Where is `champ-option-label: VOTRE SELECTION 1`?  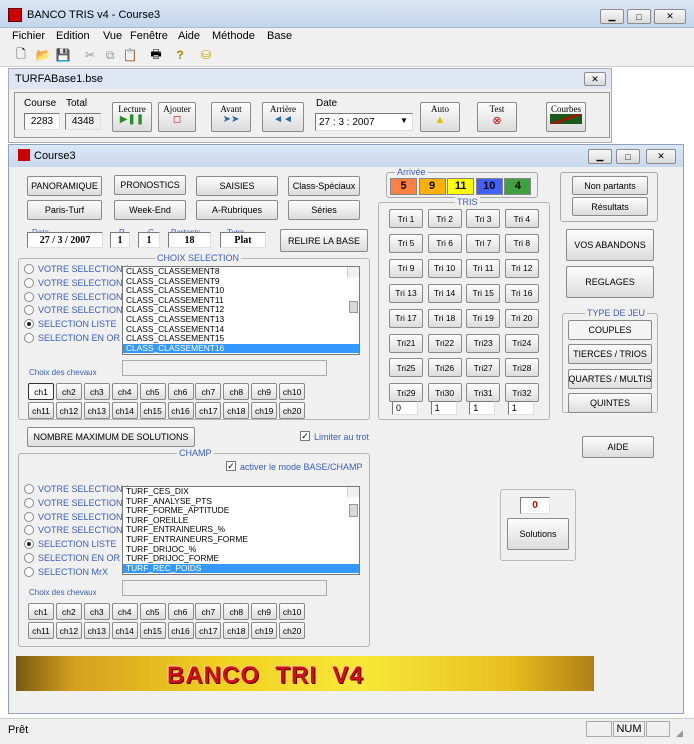 champ-option-label: VOTRE SELECTION 1 is located at coordinates (84, 489).